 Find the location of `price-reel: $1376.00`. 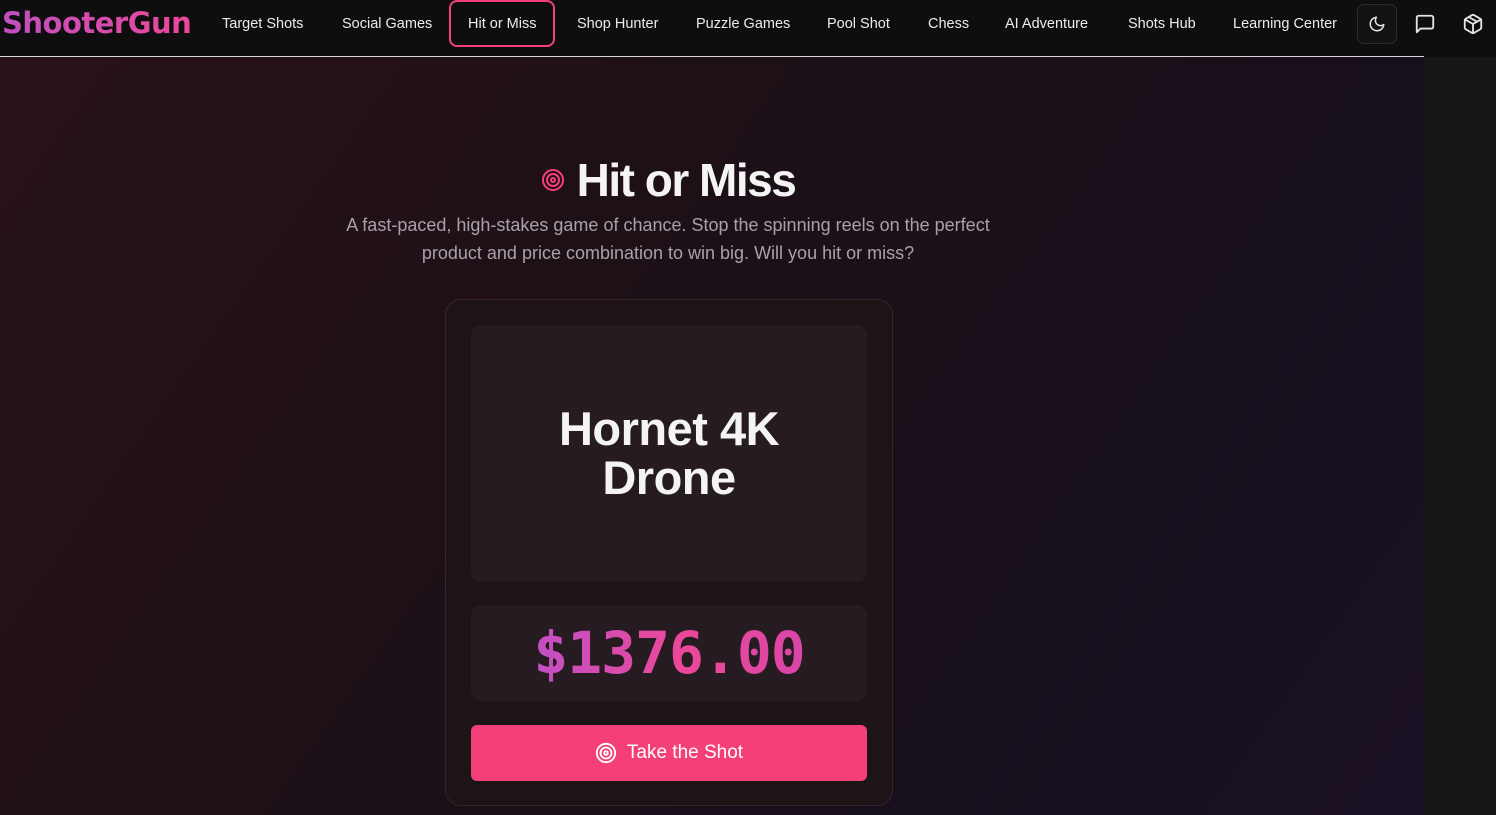

price-reel: $1376.00 is located at coordinates (669, 653).